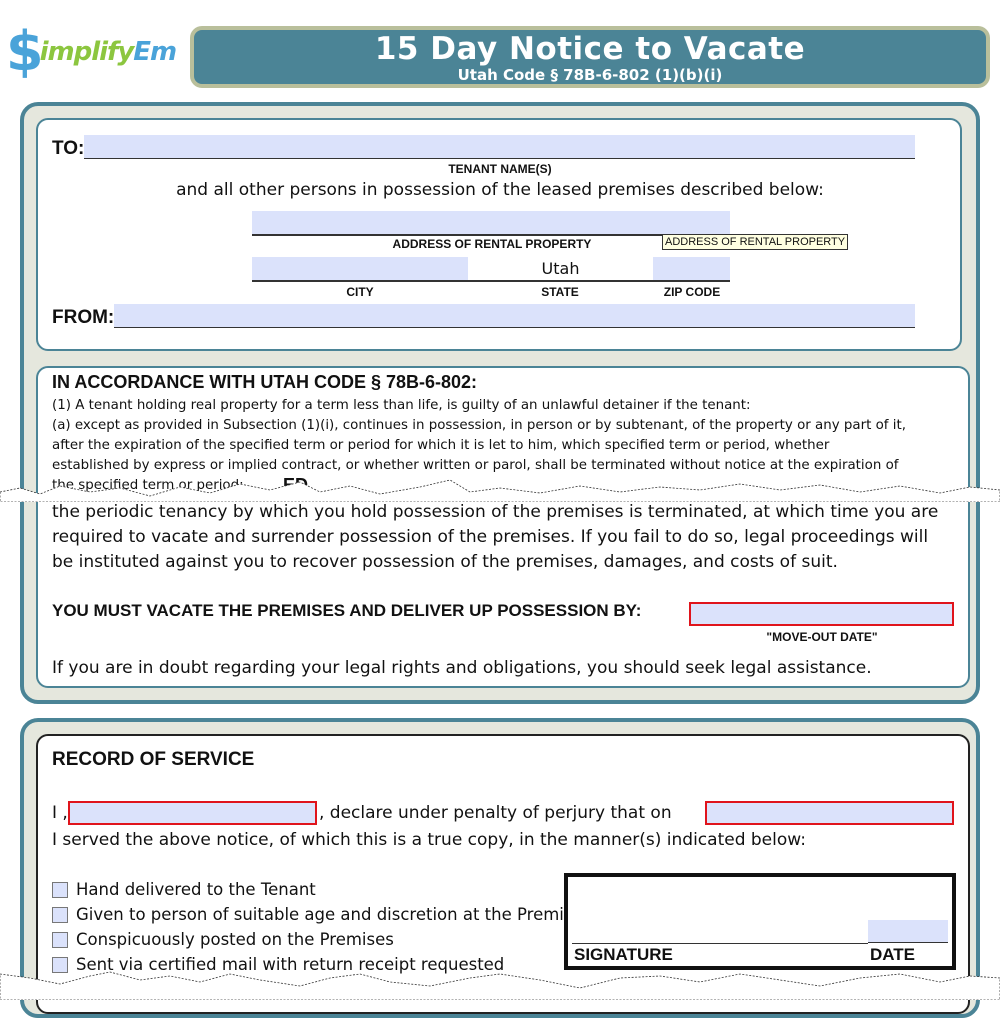 The width and height of the screenshot is (1000, 1018). I want to click on page-title: 15 Day Notice to Vacate, so click(590, 49).